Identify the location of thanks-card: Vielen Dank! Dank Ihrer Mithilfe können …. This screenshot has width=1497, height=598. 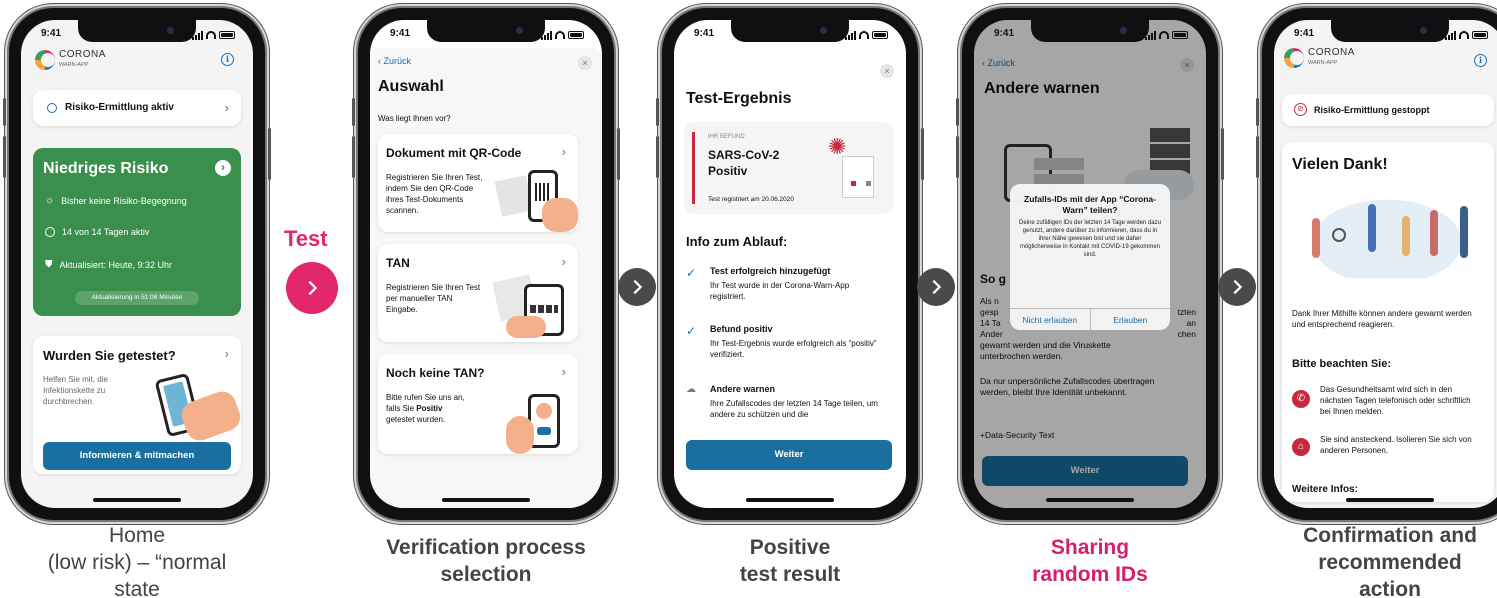
(1388, 322).